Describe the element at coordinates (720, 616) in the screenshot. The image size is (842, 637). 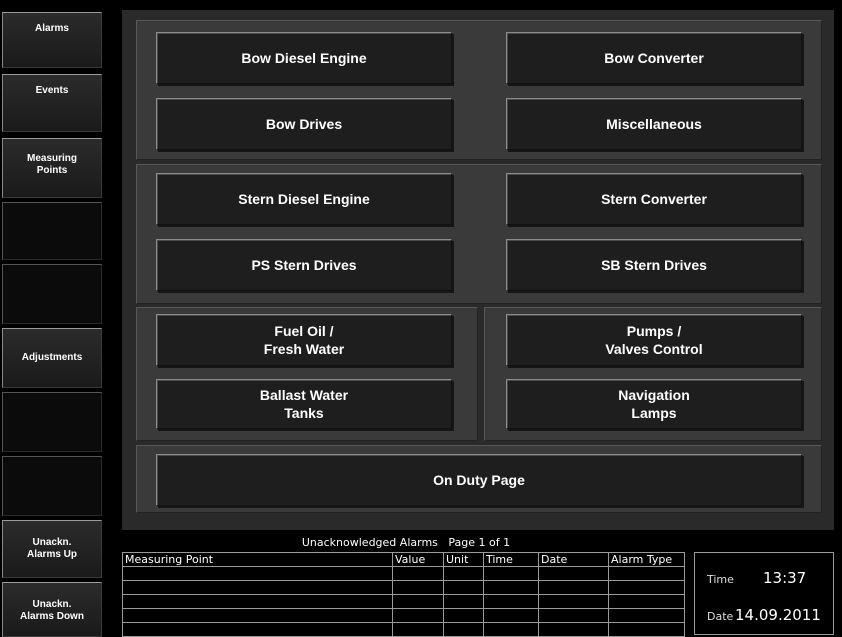
I see `date-label: Date` at that location.